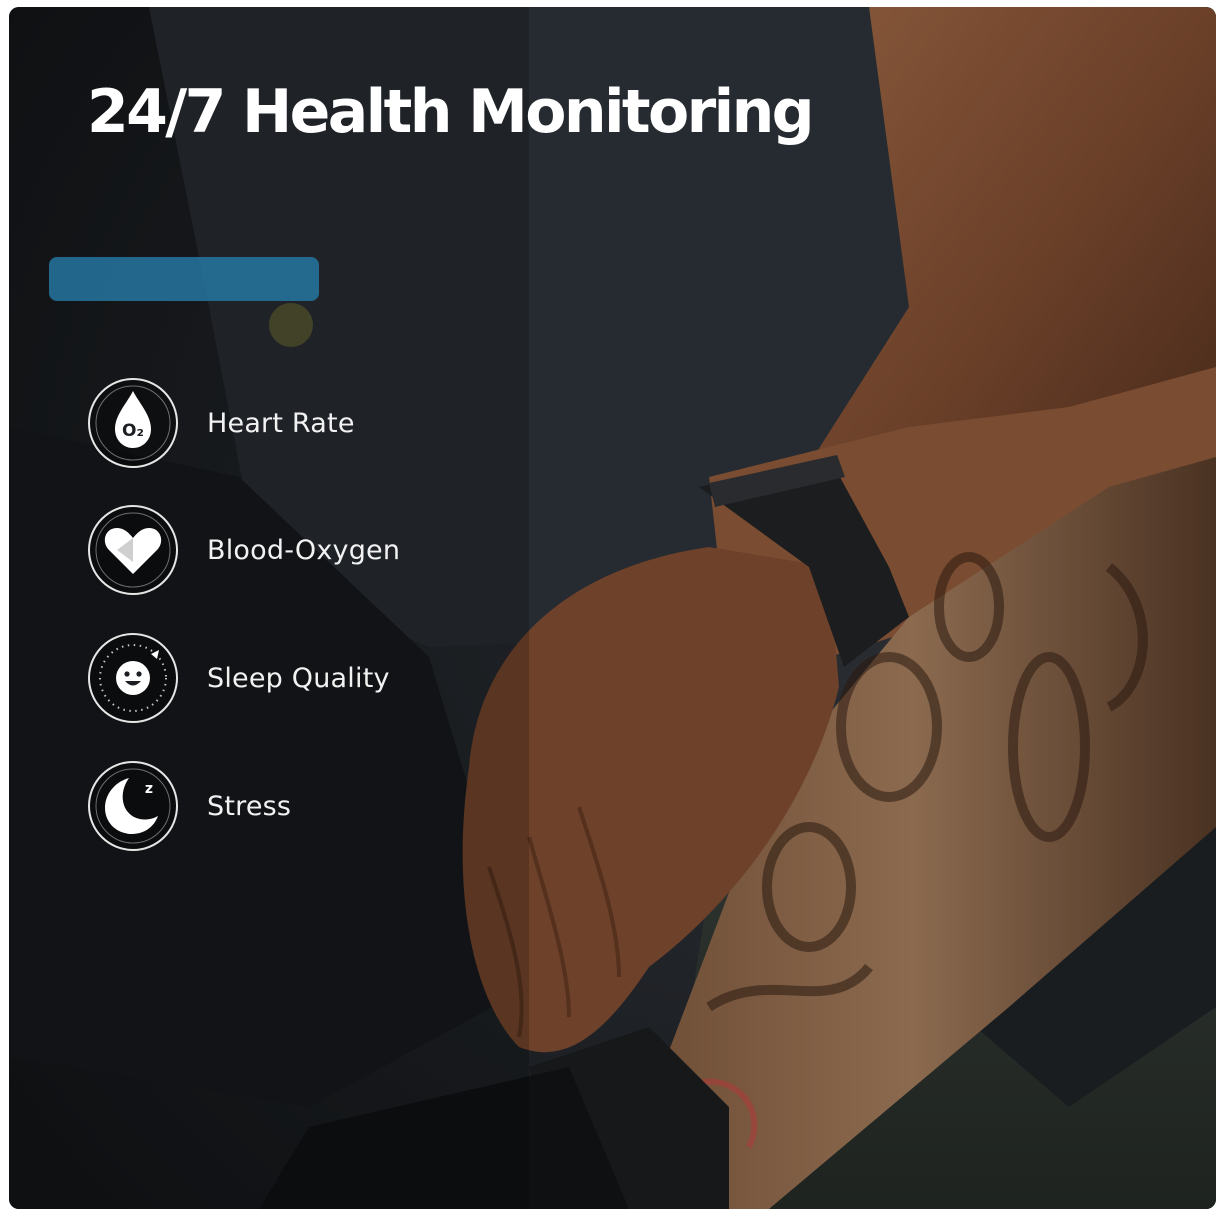 The width and height of the screenshot is (1223, 1216). I want to click on svg-text: z, so click(149, 789).